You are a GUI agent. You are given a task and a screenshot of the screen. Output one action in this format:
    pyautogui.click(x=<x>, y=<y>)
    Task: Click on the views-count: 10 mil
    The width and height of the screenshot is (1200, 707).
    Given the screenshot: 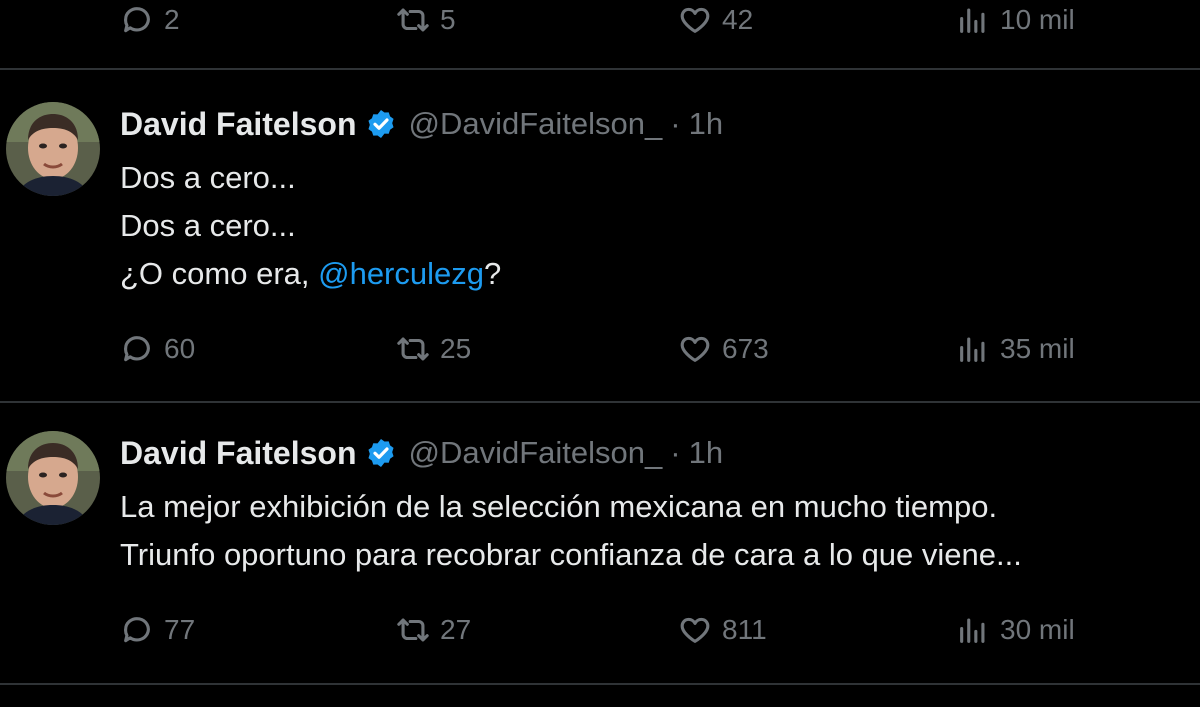 What is the action you would take?
    pyautogui.click(x=1037, y=19)
    